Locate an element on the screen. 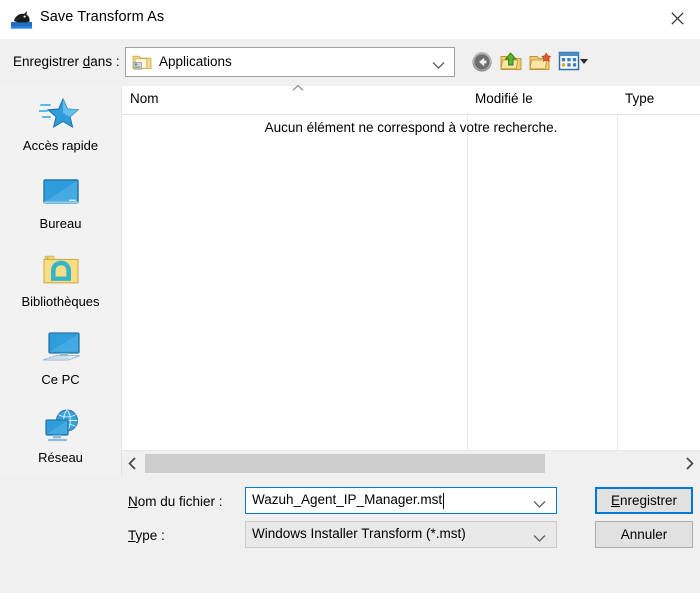  horizontal-scrollbar is located at coordinates (411, 463).